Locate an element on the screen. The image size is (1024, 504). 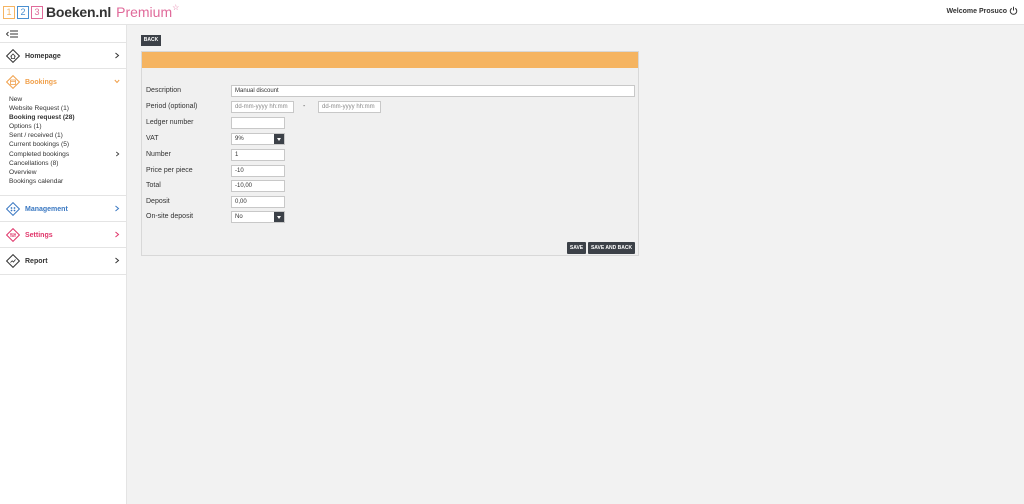
bookings-icon is located at coordinates (13, 82).